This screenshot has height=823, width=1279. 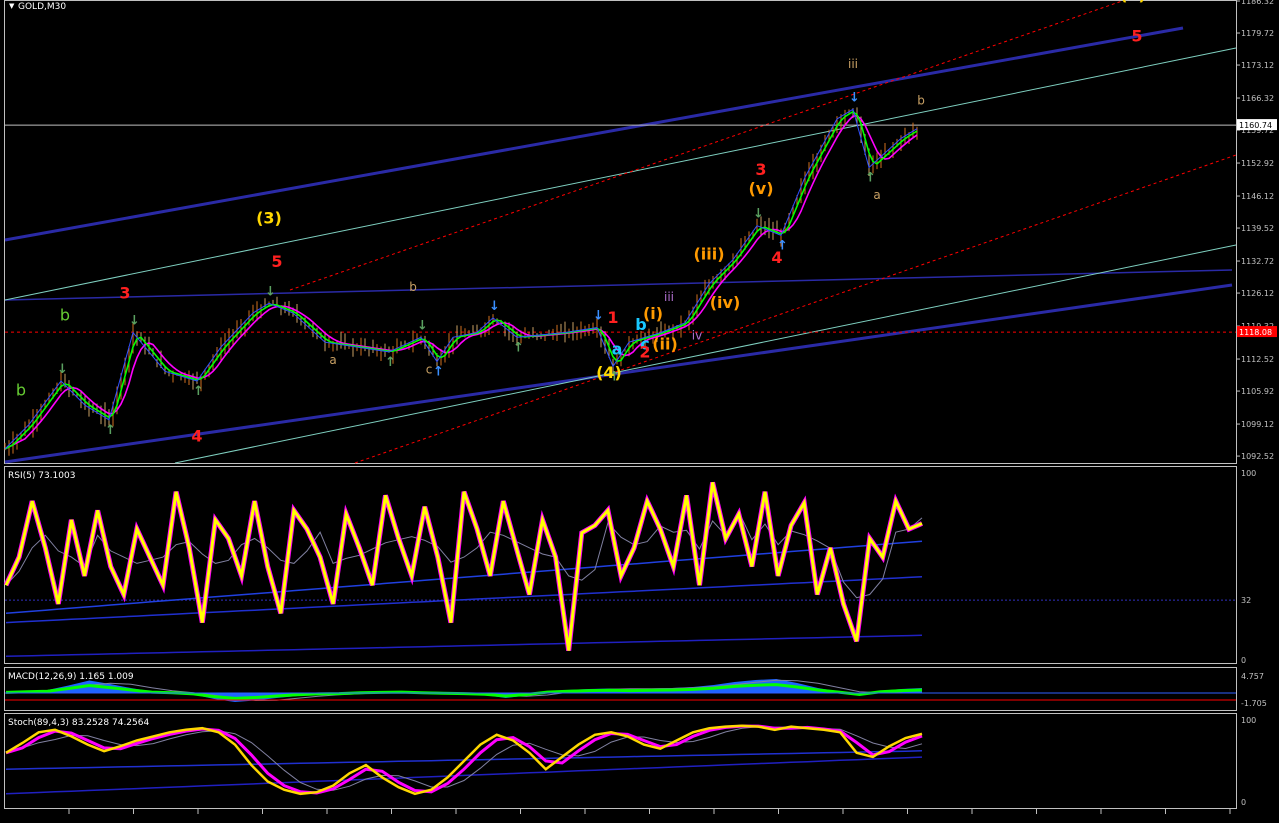 What do you see at coordinates (1257, 391) in the screenshot?
I see `price-tick-label: 1105.92` at bounding box center [1257, 391].